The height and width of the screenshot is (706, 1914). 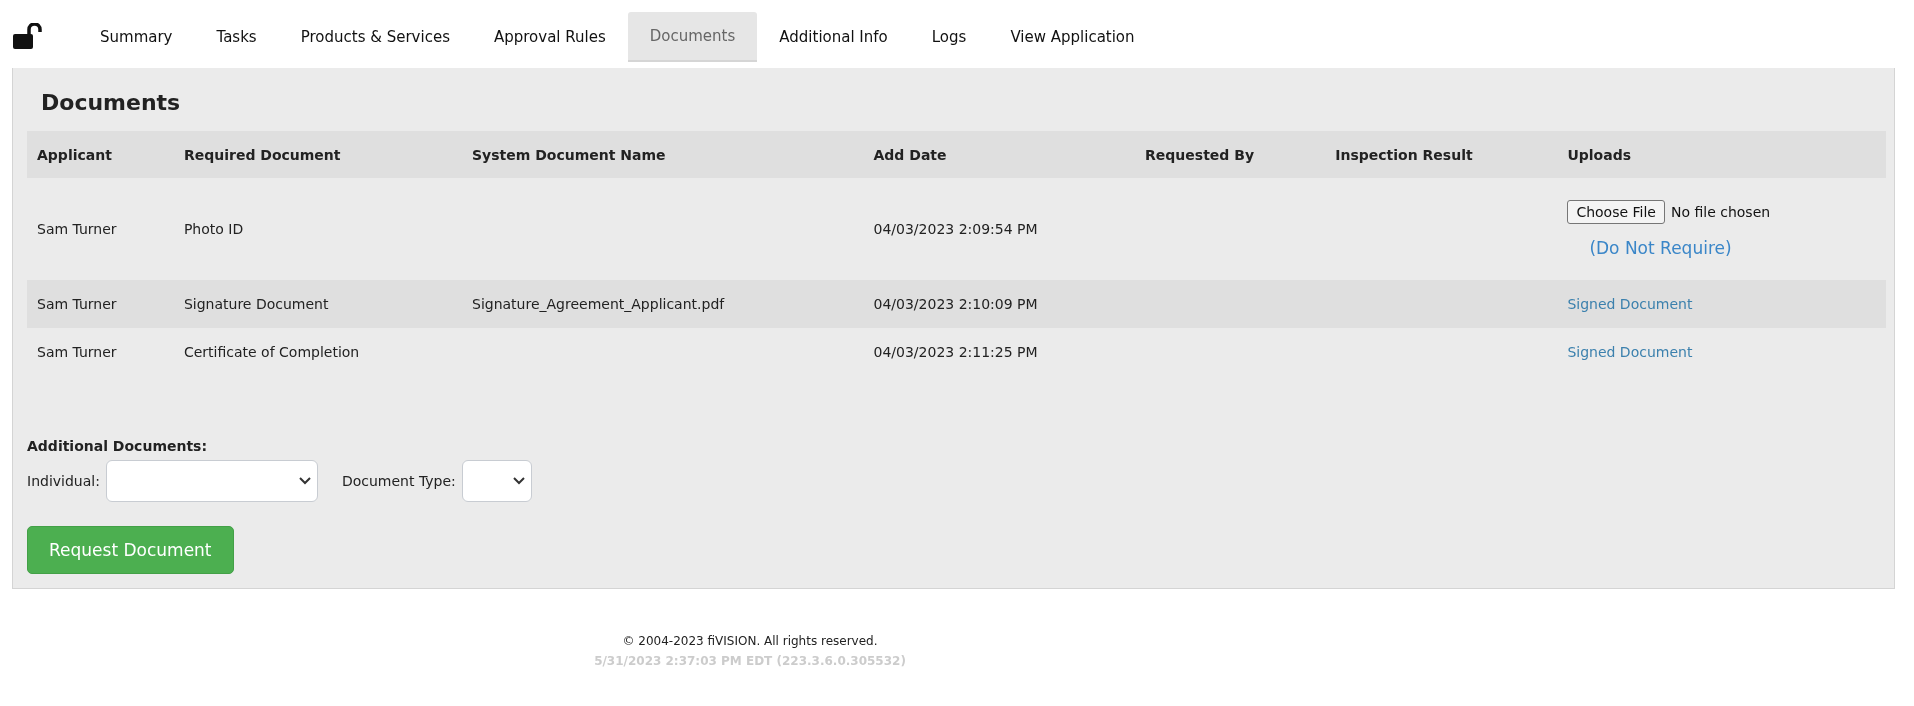 I want to click on tab: Summary, so click(x=136, y=37).